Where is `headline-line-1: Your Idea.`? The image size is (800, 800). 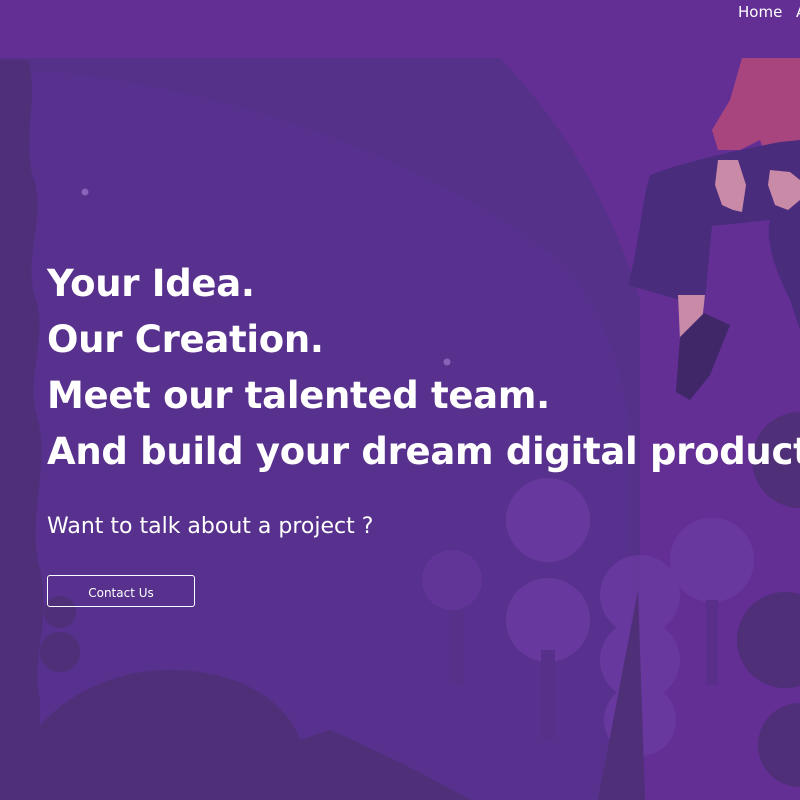
headline-line-1: Your Idea. is located at coordinates (151, 283).